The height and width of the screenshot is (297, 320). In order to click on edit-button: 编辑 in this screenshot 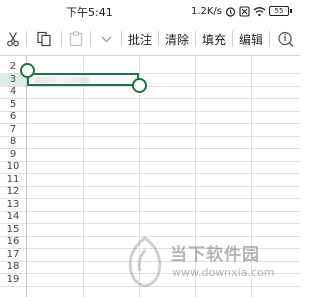, I will do `click(251, 39)`.